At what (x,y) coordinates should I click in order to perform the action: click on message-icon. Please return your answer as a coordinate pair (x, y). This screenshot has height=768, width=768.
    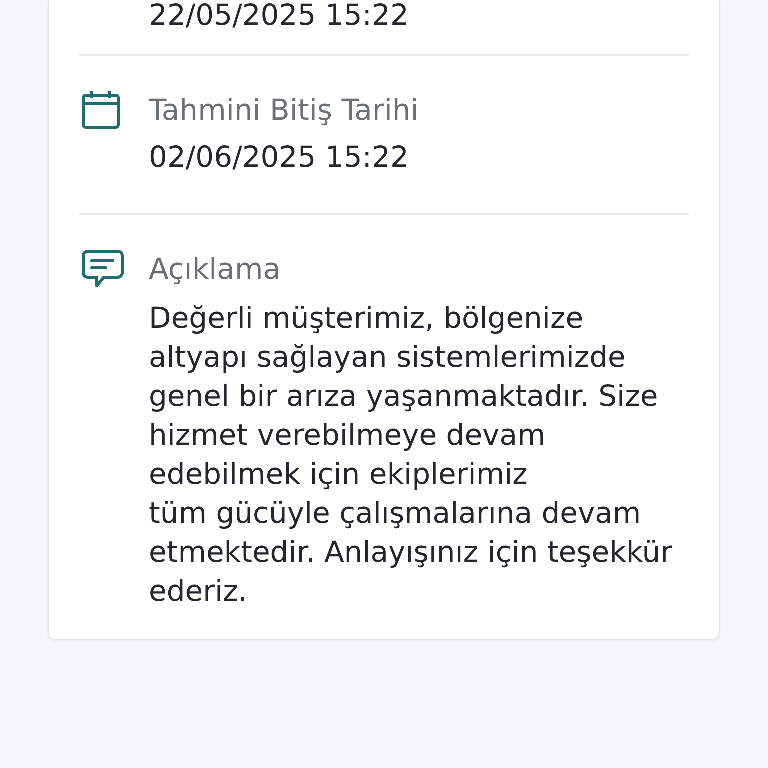
    Looking at the image, I should click on (103, 269).